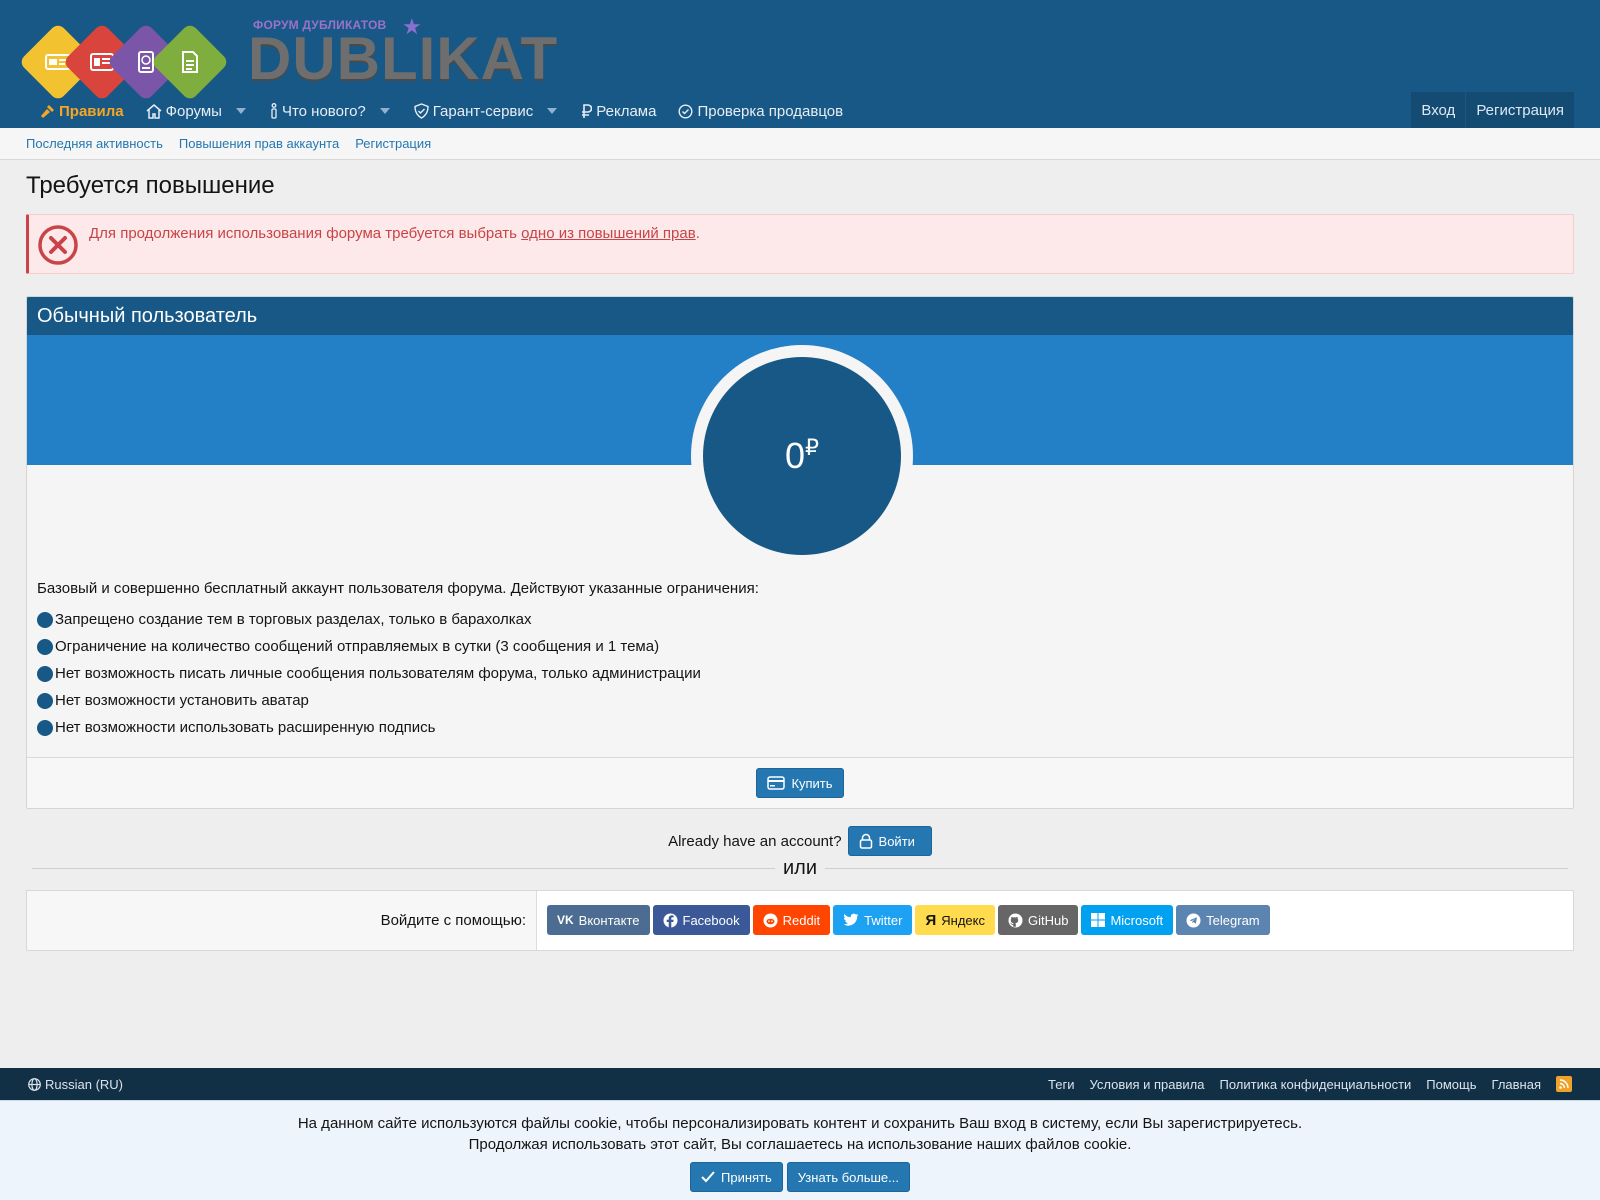 The width and height of the screenshot is (1600, 1200). Describe the element at coordinates (963, 920) in the screenshot. I see `yandex-label: Яндекс` at that location.